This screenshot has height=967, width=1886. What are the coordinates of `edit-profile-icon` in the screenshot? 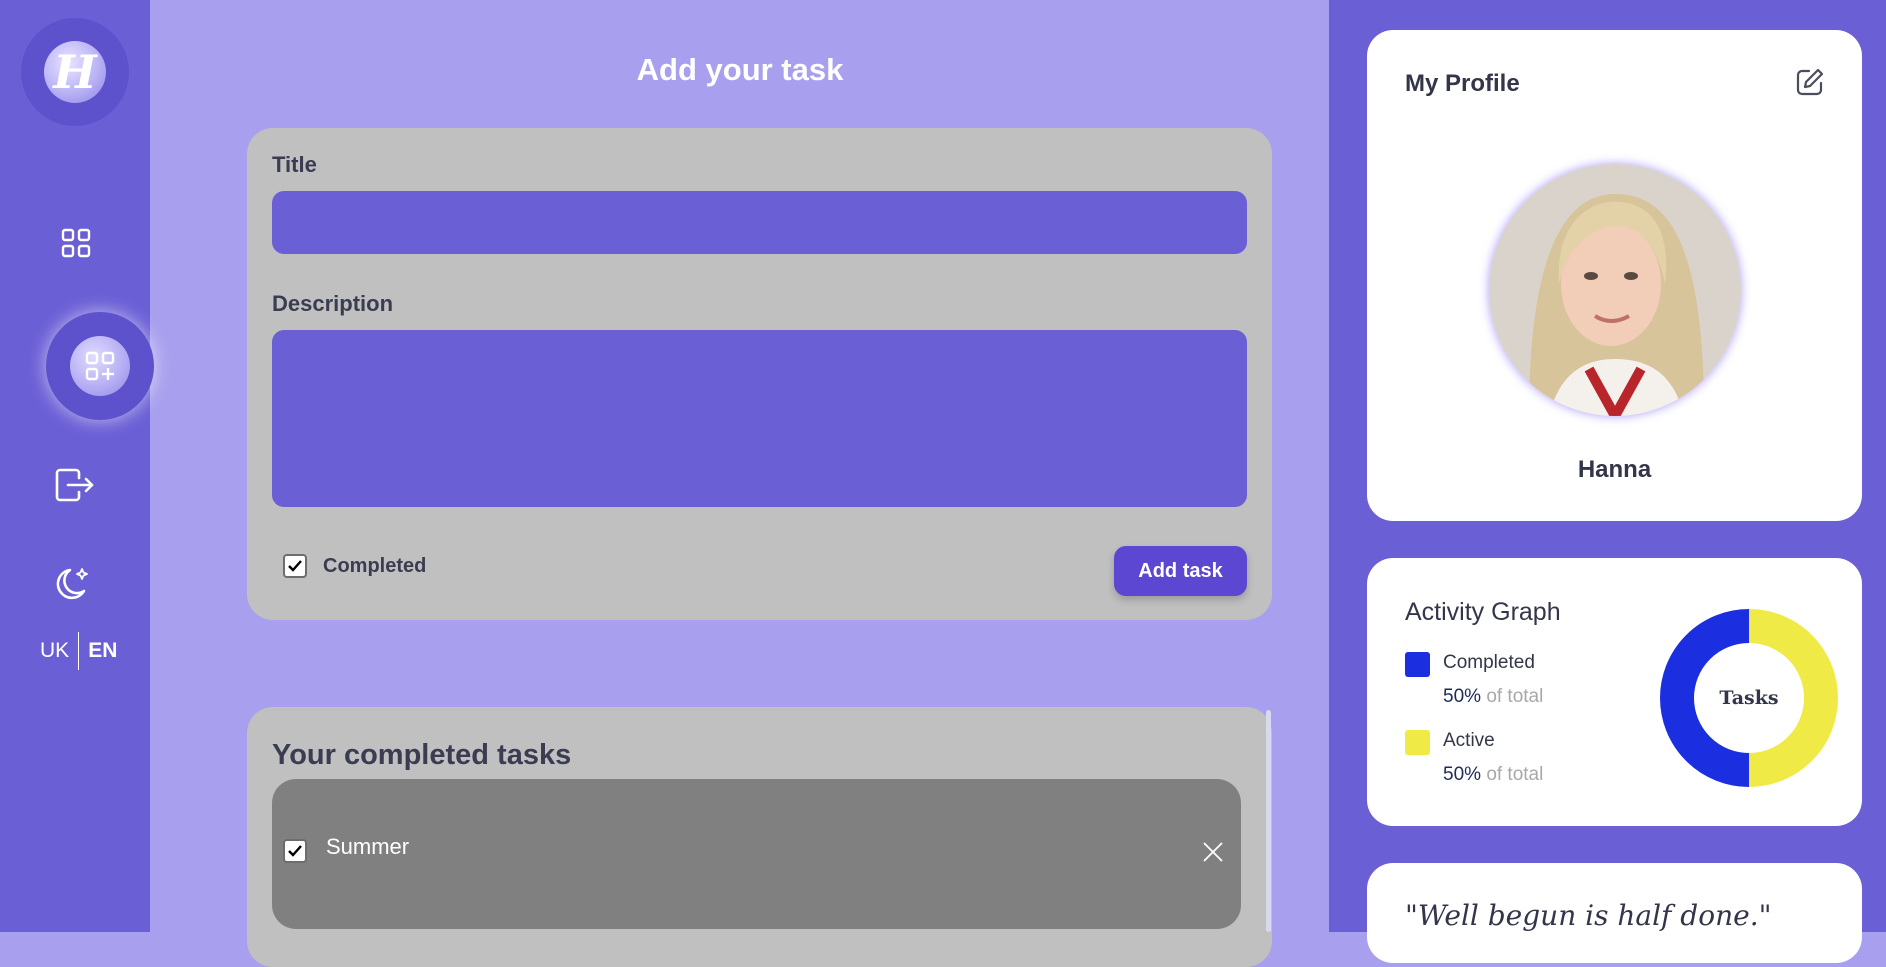 It's located at (1810, 84).